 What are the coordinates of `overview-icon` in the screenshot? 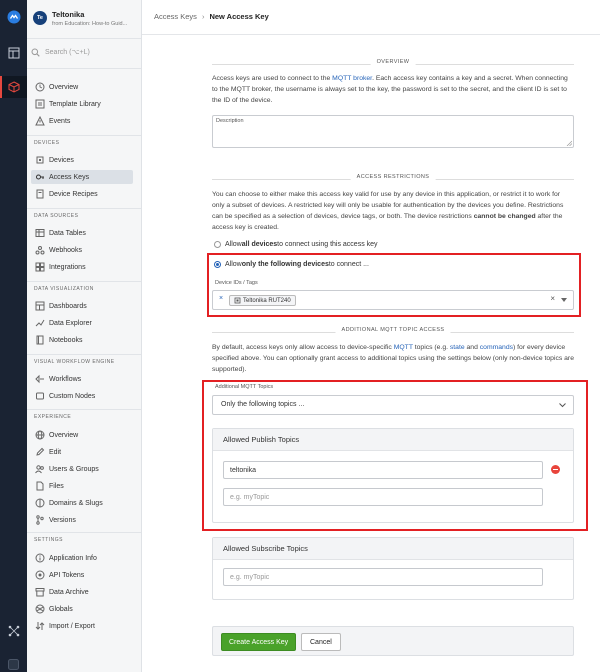 It's located at (40, 87).